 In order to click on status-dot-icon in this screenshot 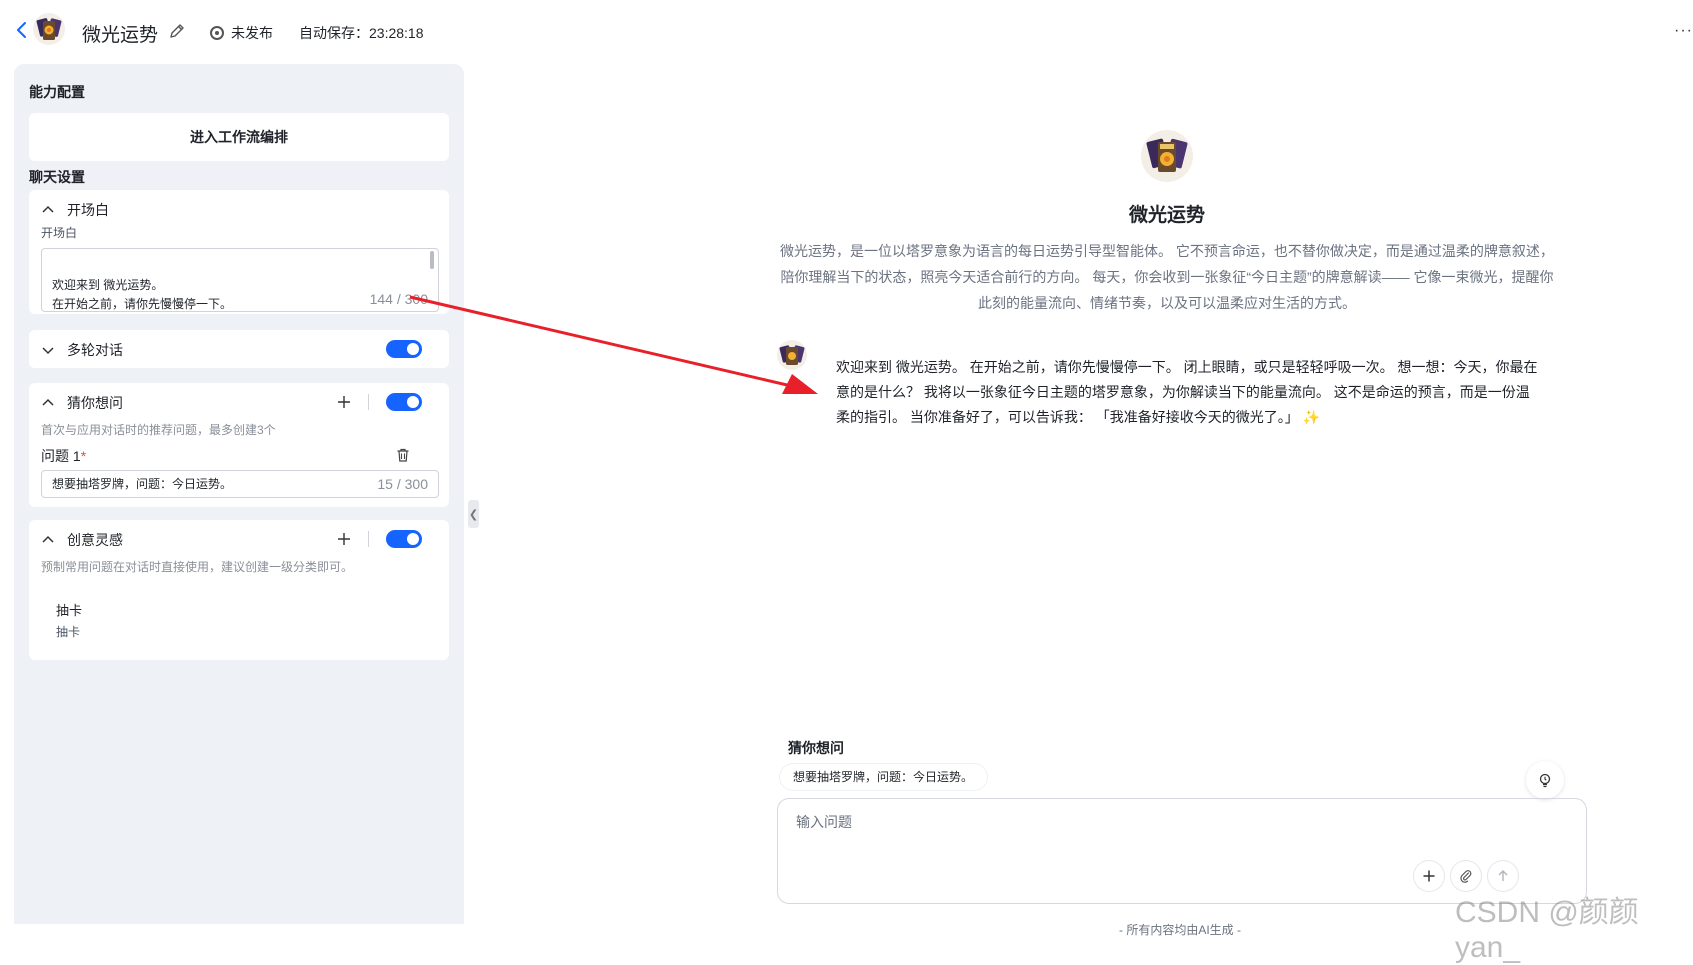, I will do `click(217, 33)`.